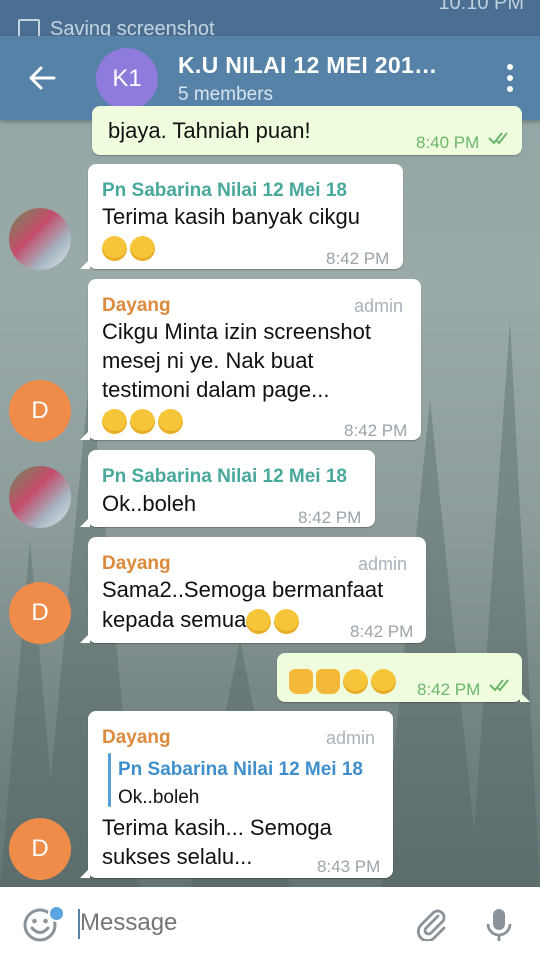 Image resolution: width=540 pixels, height=960 pixels. What do you see at coordinates (231, 216) in the screenshot?
I see `message-text: Terima kasih banyak cikgu` at bounding box center [231, 216].